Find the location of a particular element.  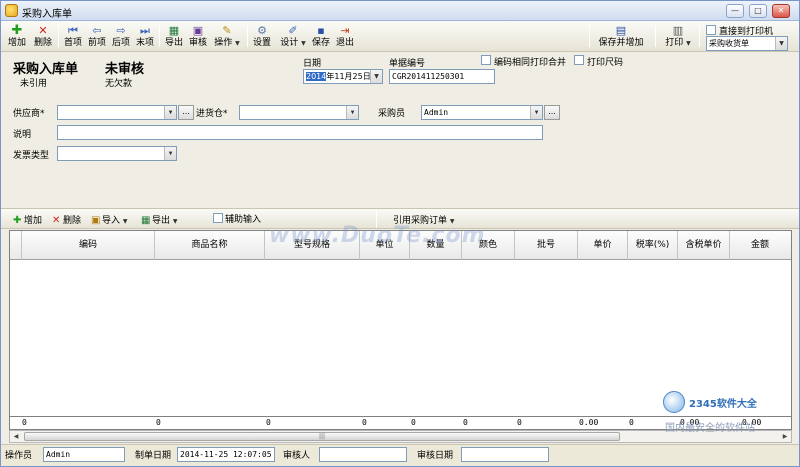

exit-button: ⇥ 退出 is located at coordinates (345, 37).